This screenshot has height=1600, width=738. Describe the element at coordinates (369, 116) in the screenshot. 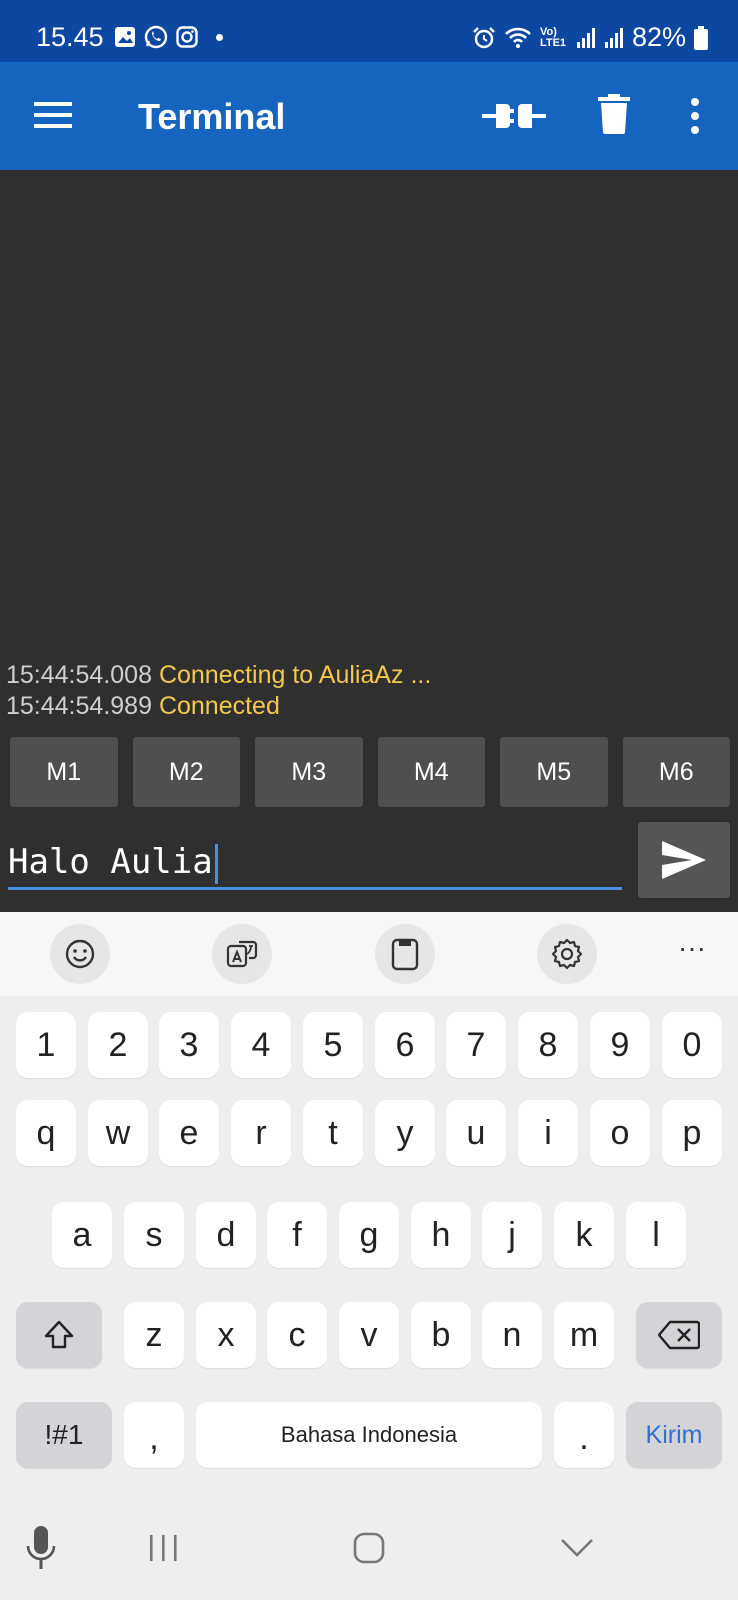

I see `app-bar: Terminal` at that location.